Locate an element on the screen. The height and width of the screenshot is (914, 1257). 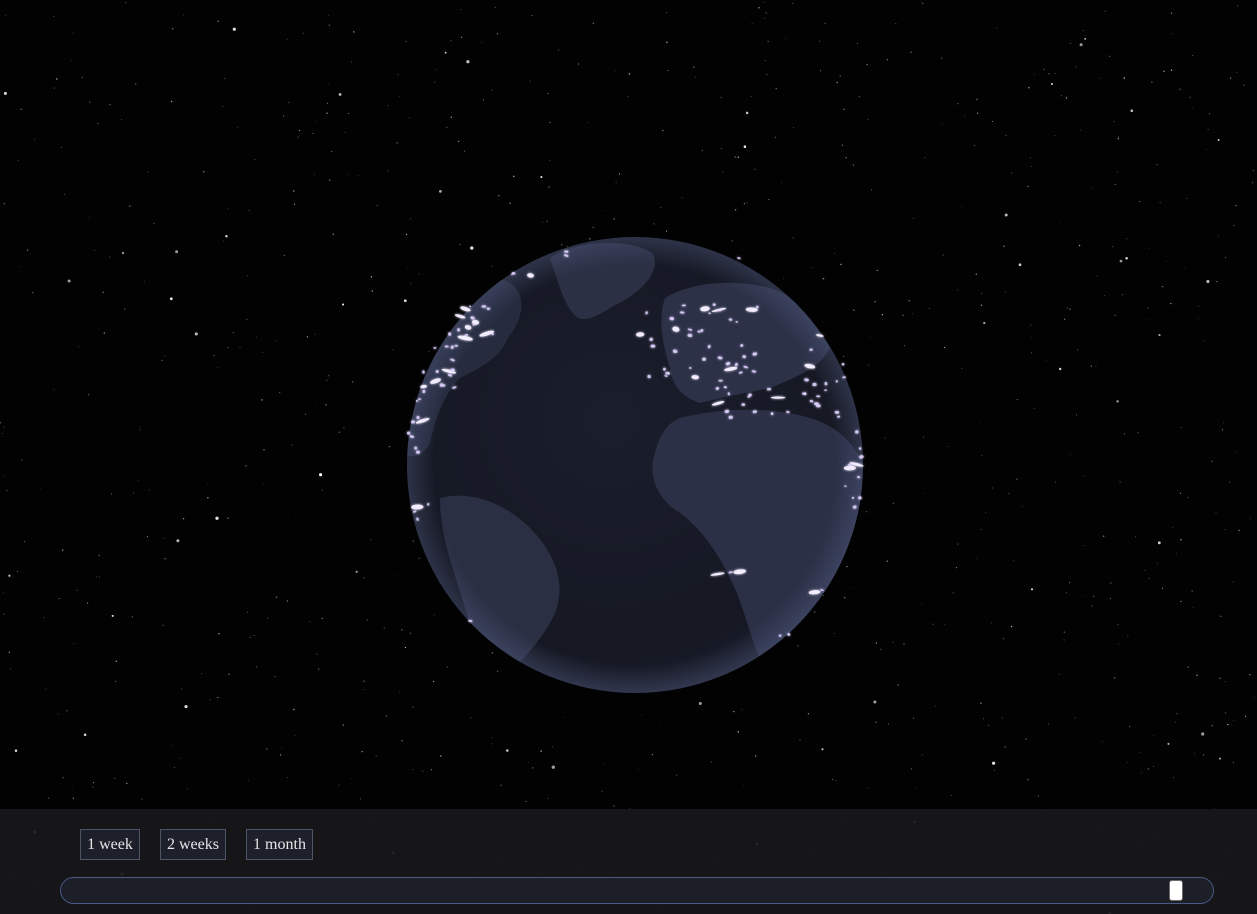
timeline-controls: 1 week 2 weeks 1 month is located at coordinates (628, 861).